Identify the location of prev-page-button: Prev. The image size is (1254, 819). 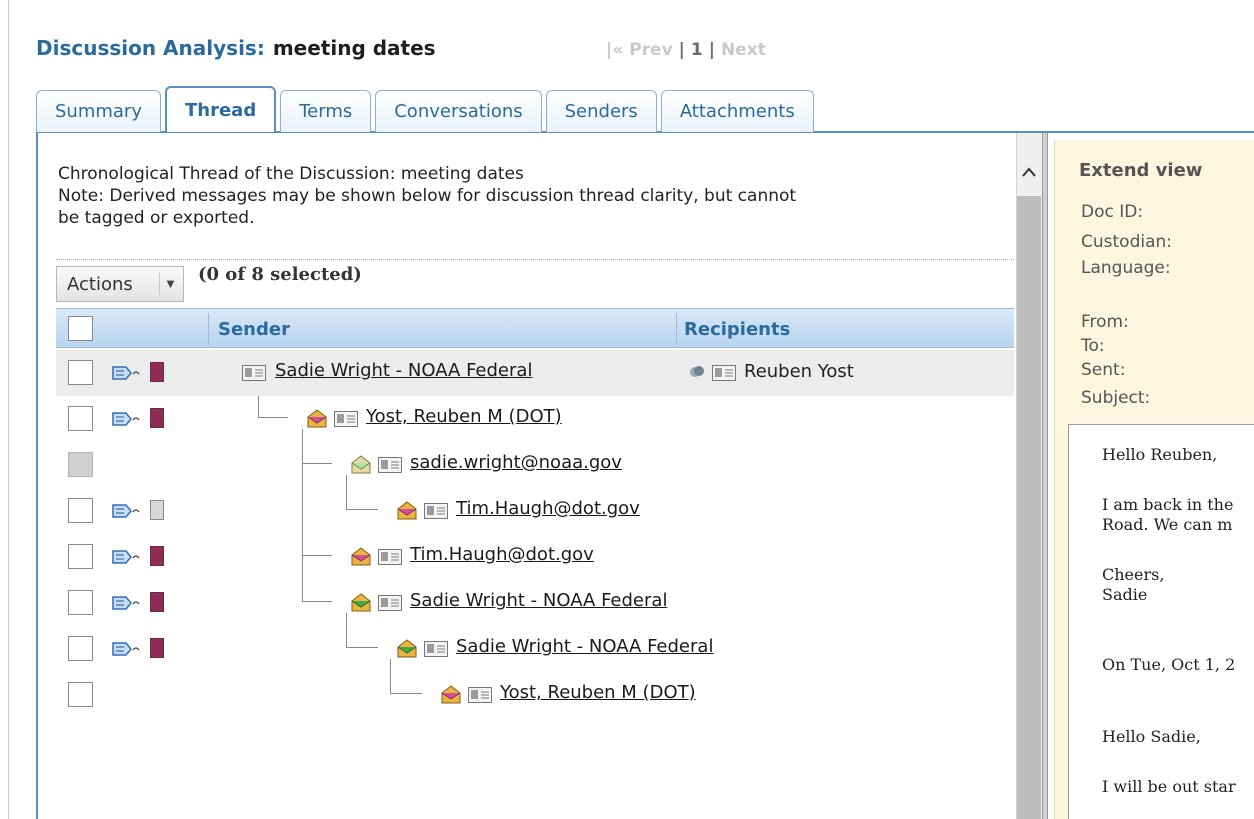
(650, 50).